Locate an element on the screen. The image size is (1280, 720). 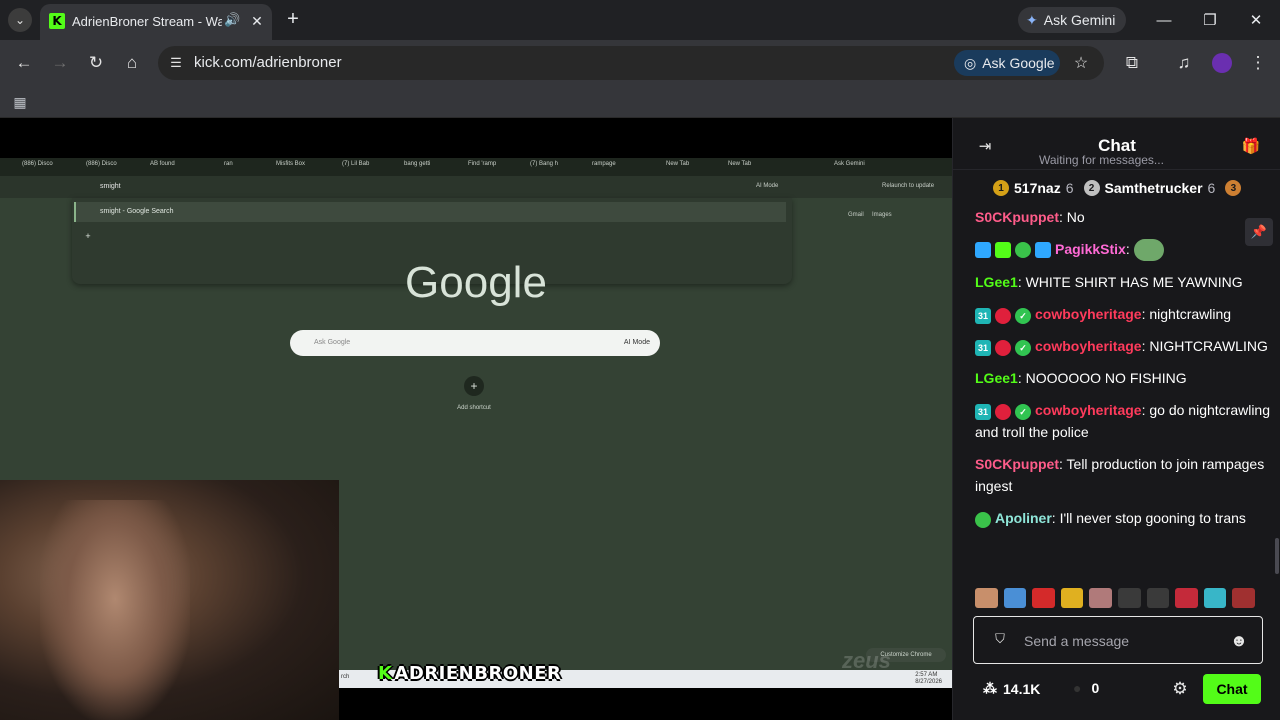
minimize-button: — is located at coordinates (1164, 20).